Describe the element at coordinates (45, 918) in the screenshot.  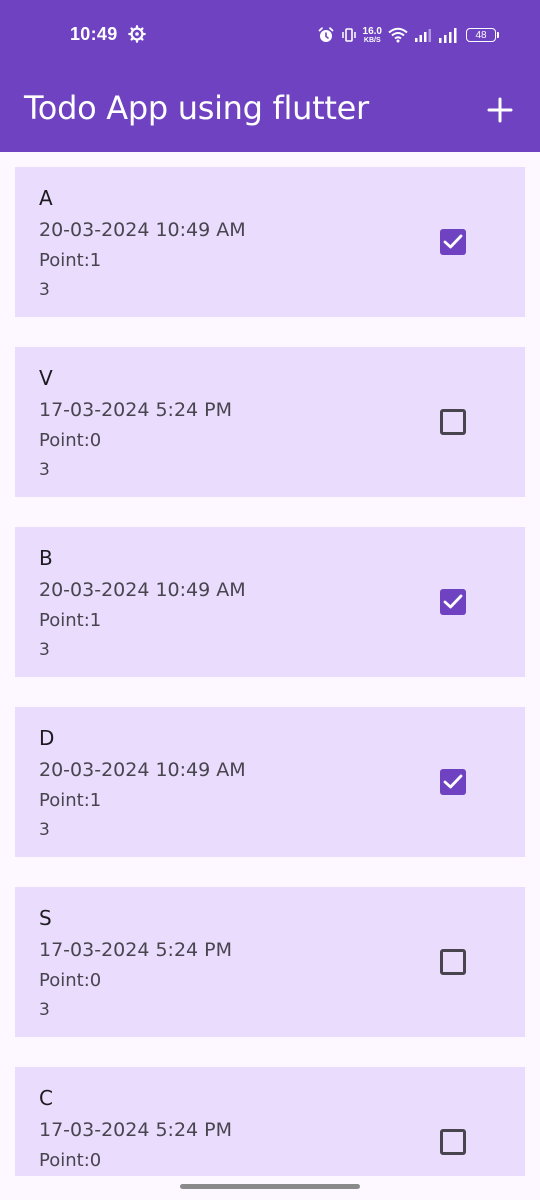
I see `todo-title: S` at that location.